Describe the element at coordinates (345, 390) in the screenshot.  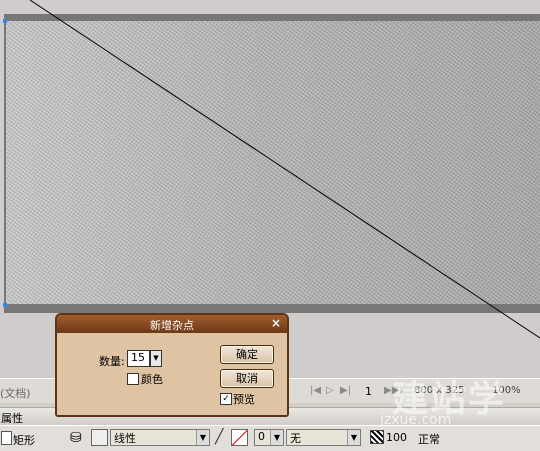
I see `nav-next-icon: ▶|` at that location.